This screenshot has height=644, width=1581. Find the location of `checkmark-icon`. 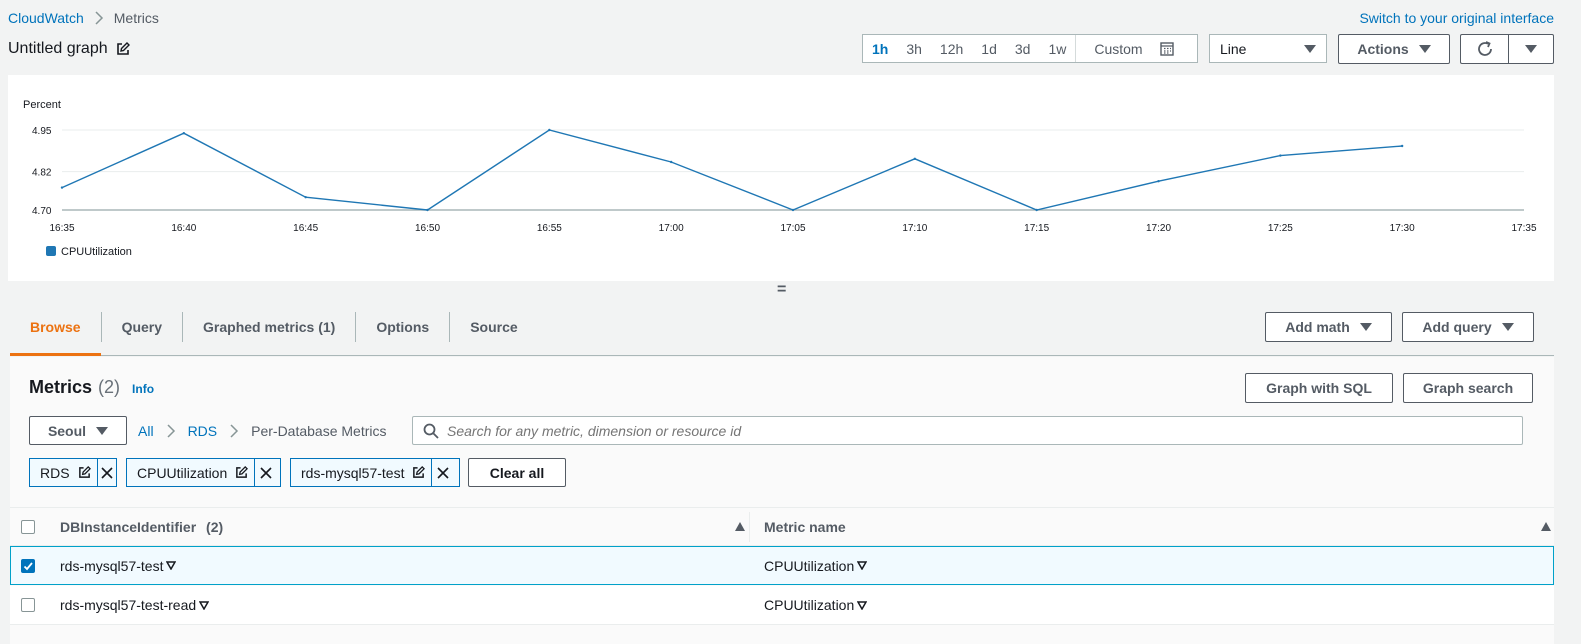

checkmark-icon is located at coordinates (28, 565).